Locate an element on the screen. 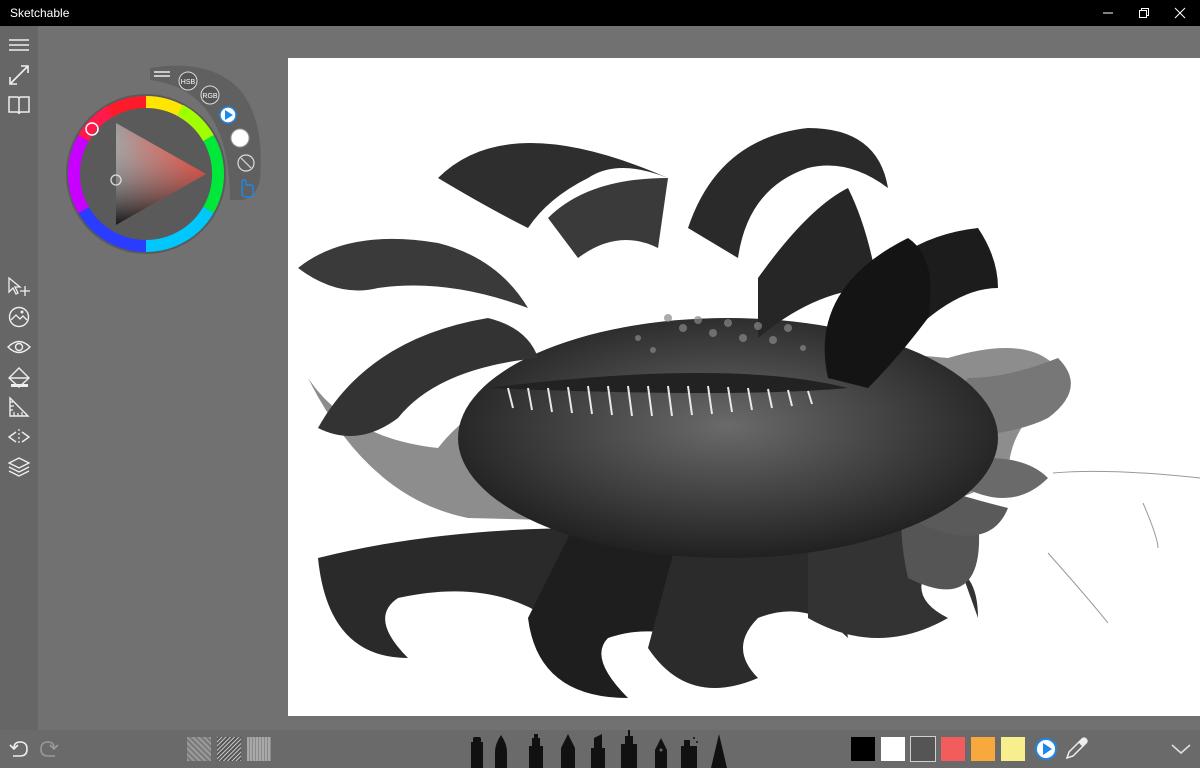 The width and height of the screenshot is (1200, 768). ruler-tool is located at coordinates (19, 407).